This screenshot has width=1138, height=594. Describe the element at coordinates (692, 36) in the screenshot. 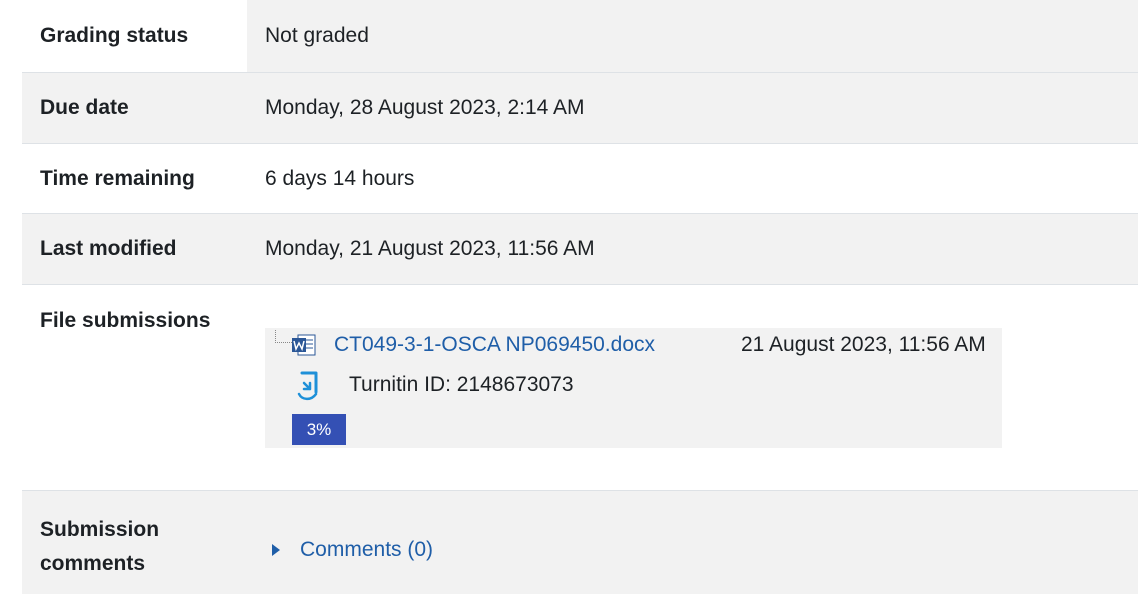

I see `grading-status-value-bg` at that location.